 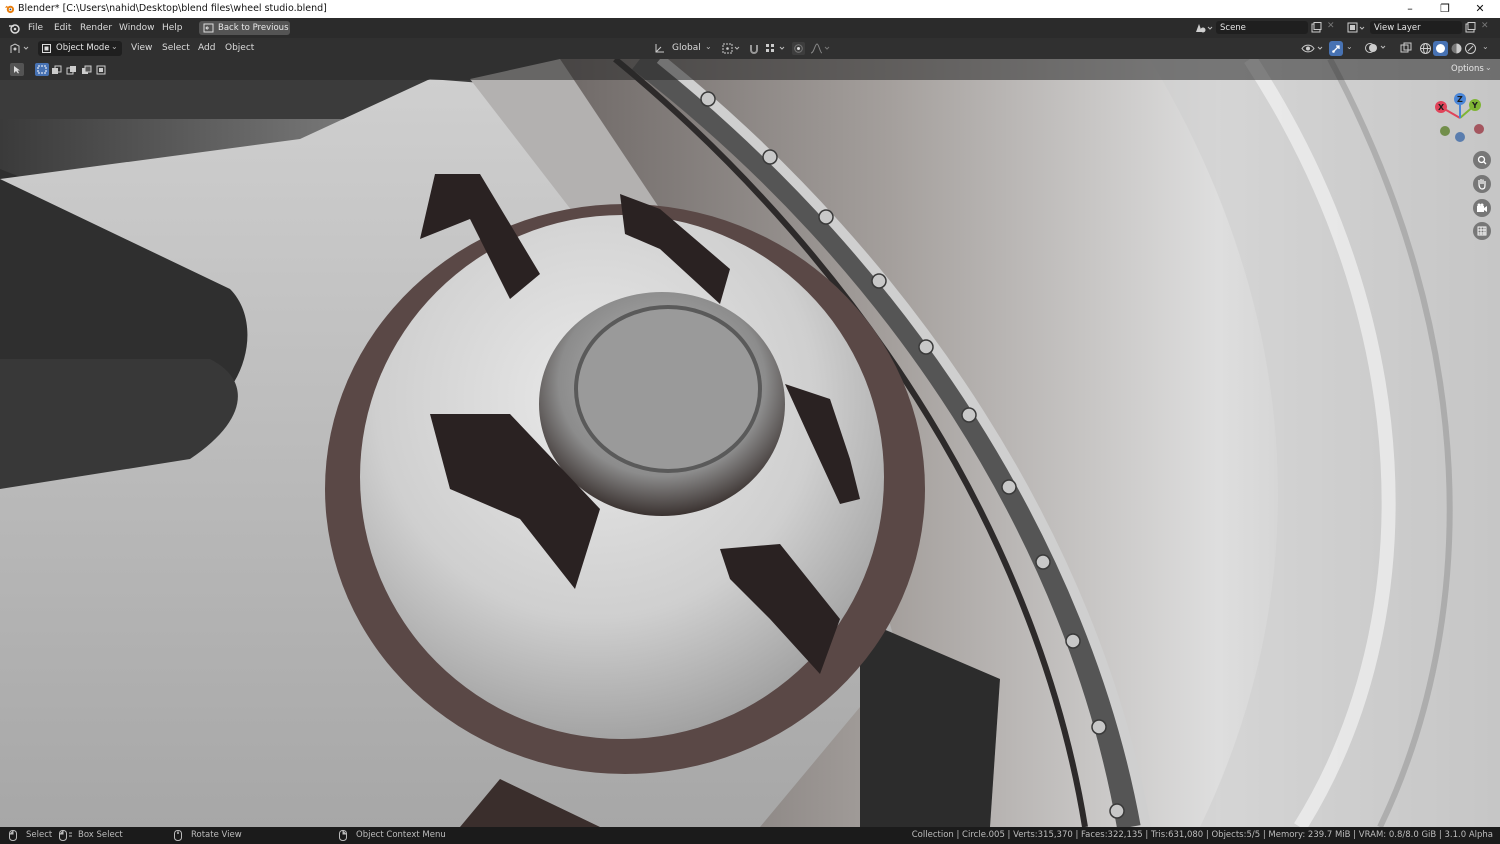 I want to click on visibility-icon, so click(x=1313, y=48).